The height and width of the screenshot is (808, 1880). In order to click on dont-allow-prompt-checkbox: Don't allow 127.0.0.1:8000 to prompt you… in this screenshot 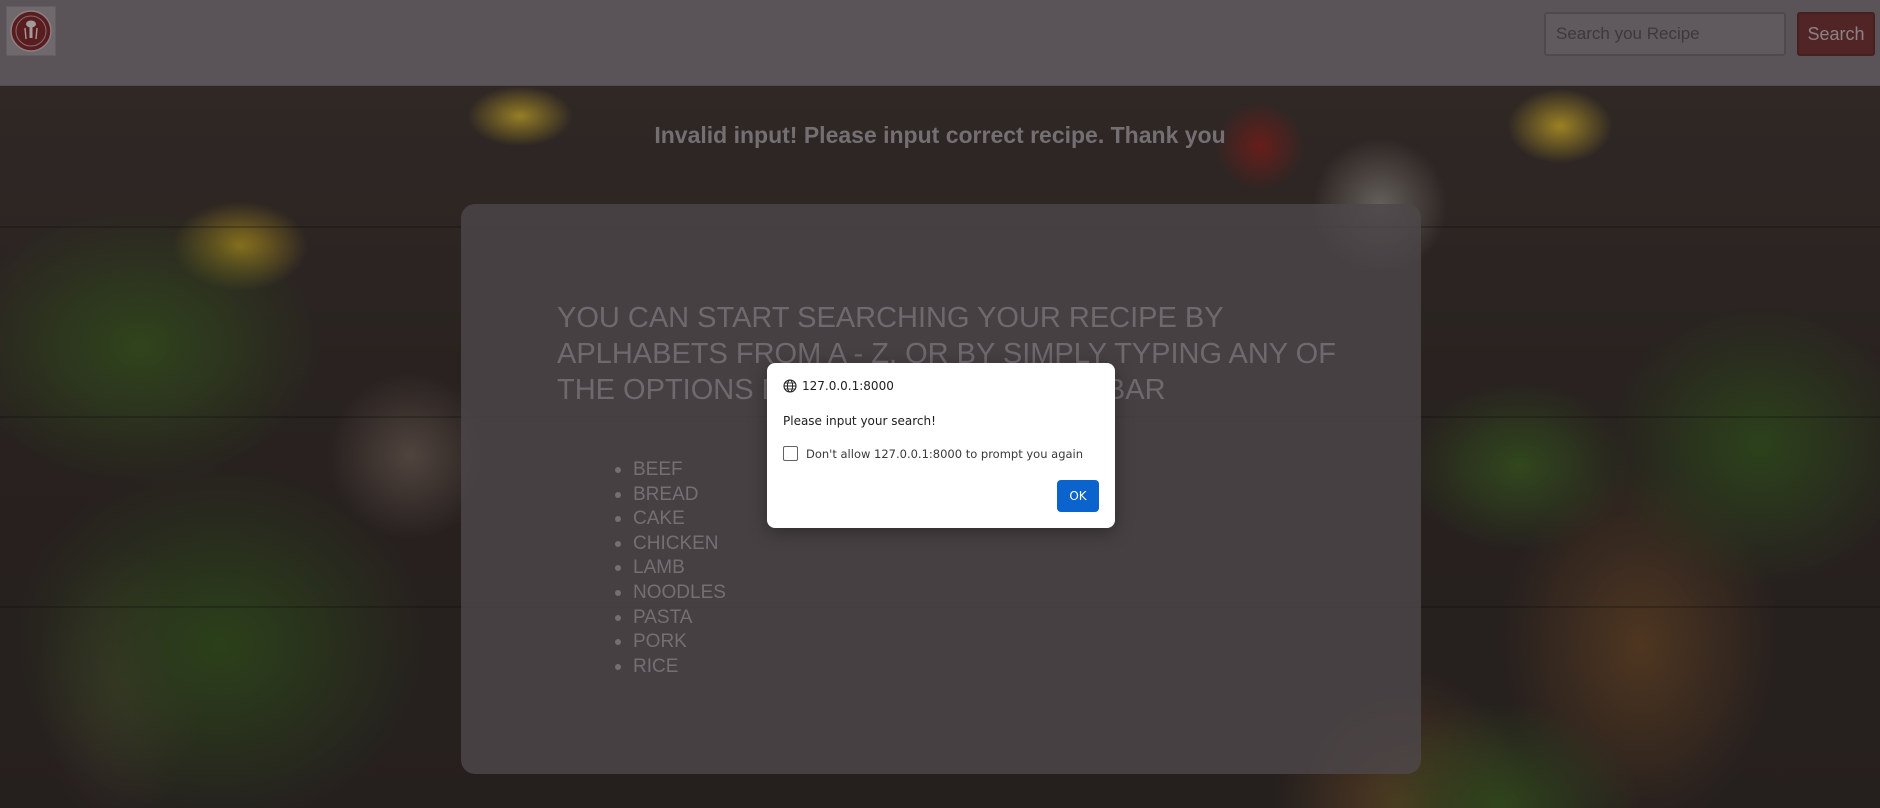, I will do `click(933, 453)`.